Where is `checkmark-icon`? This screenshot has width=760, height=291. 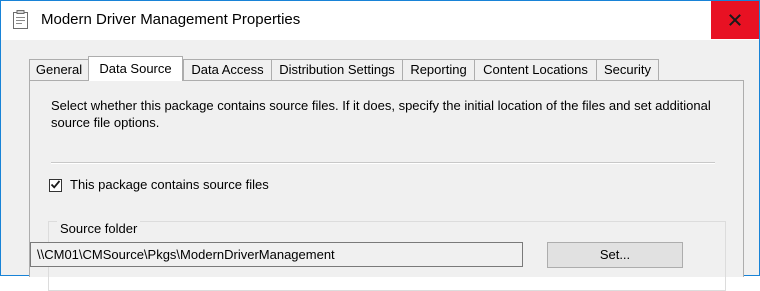 checkmark-icon is located at coordinates (55, 185).